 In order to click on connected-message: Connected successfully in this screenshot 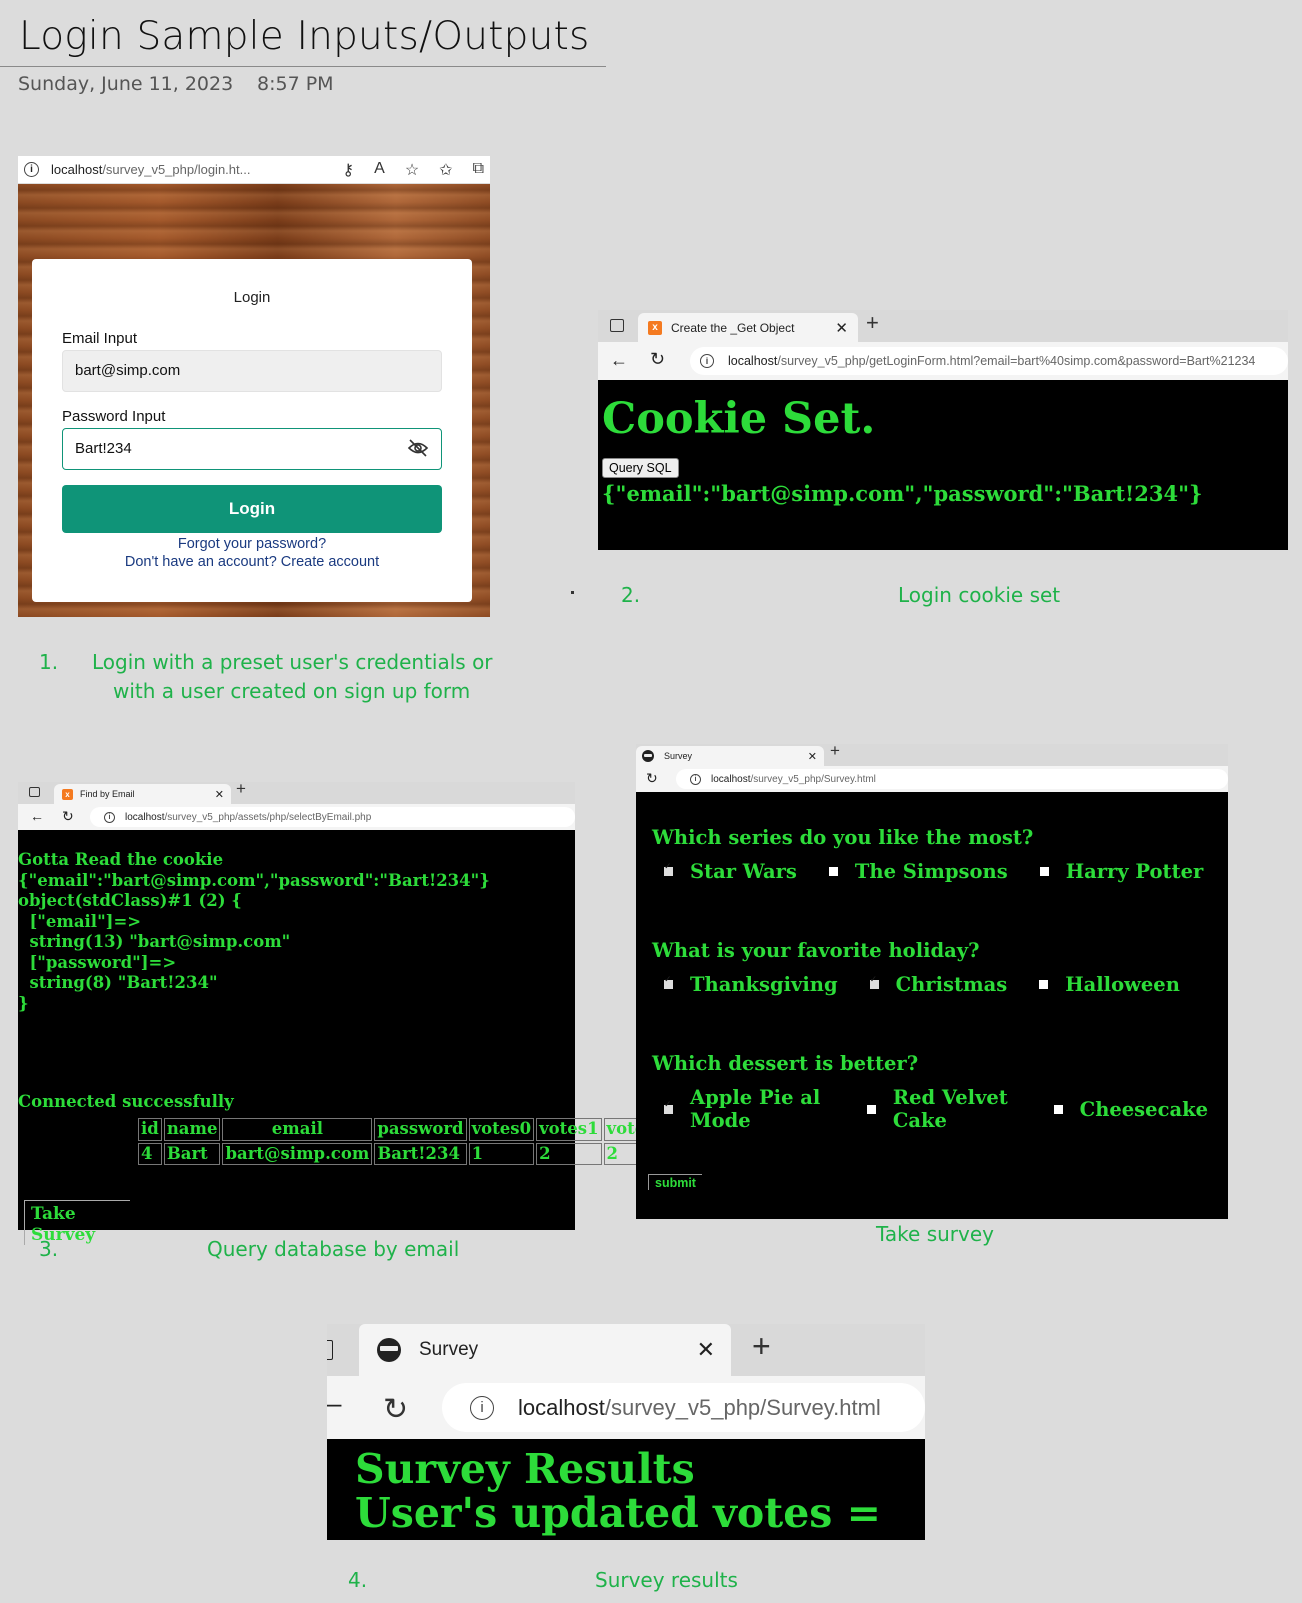, I will do `click(126, 1101)`.